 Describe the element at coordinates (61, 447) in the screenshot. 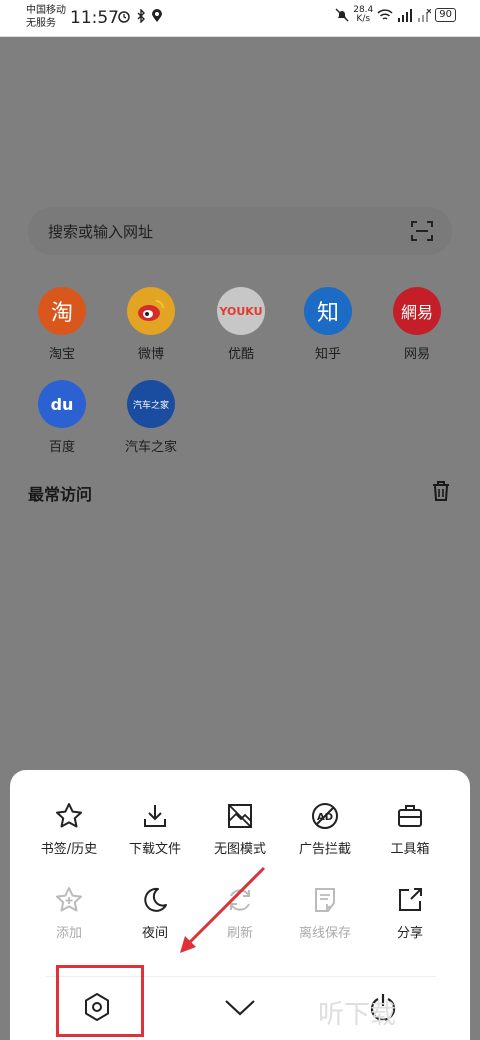

I see `site-label: 百度` at that location.